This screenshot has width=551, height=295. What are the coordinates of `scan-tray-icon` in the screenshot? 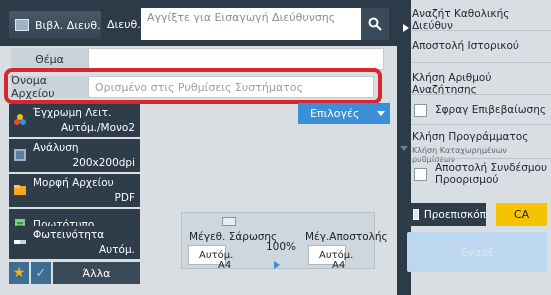 It's located at (229, 221).